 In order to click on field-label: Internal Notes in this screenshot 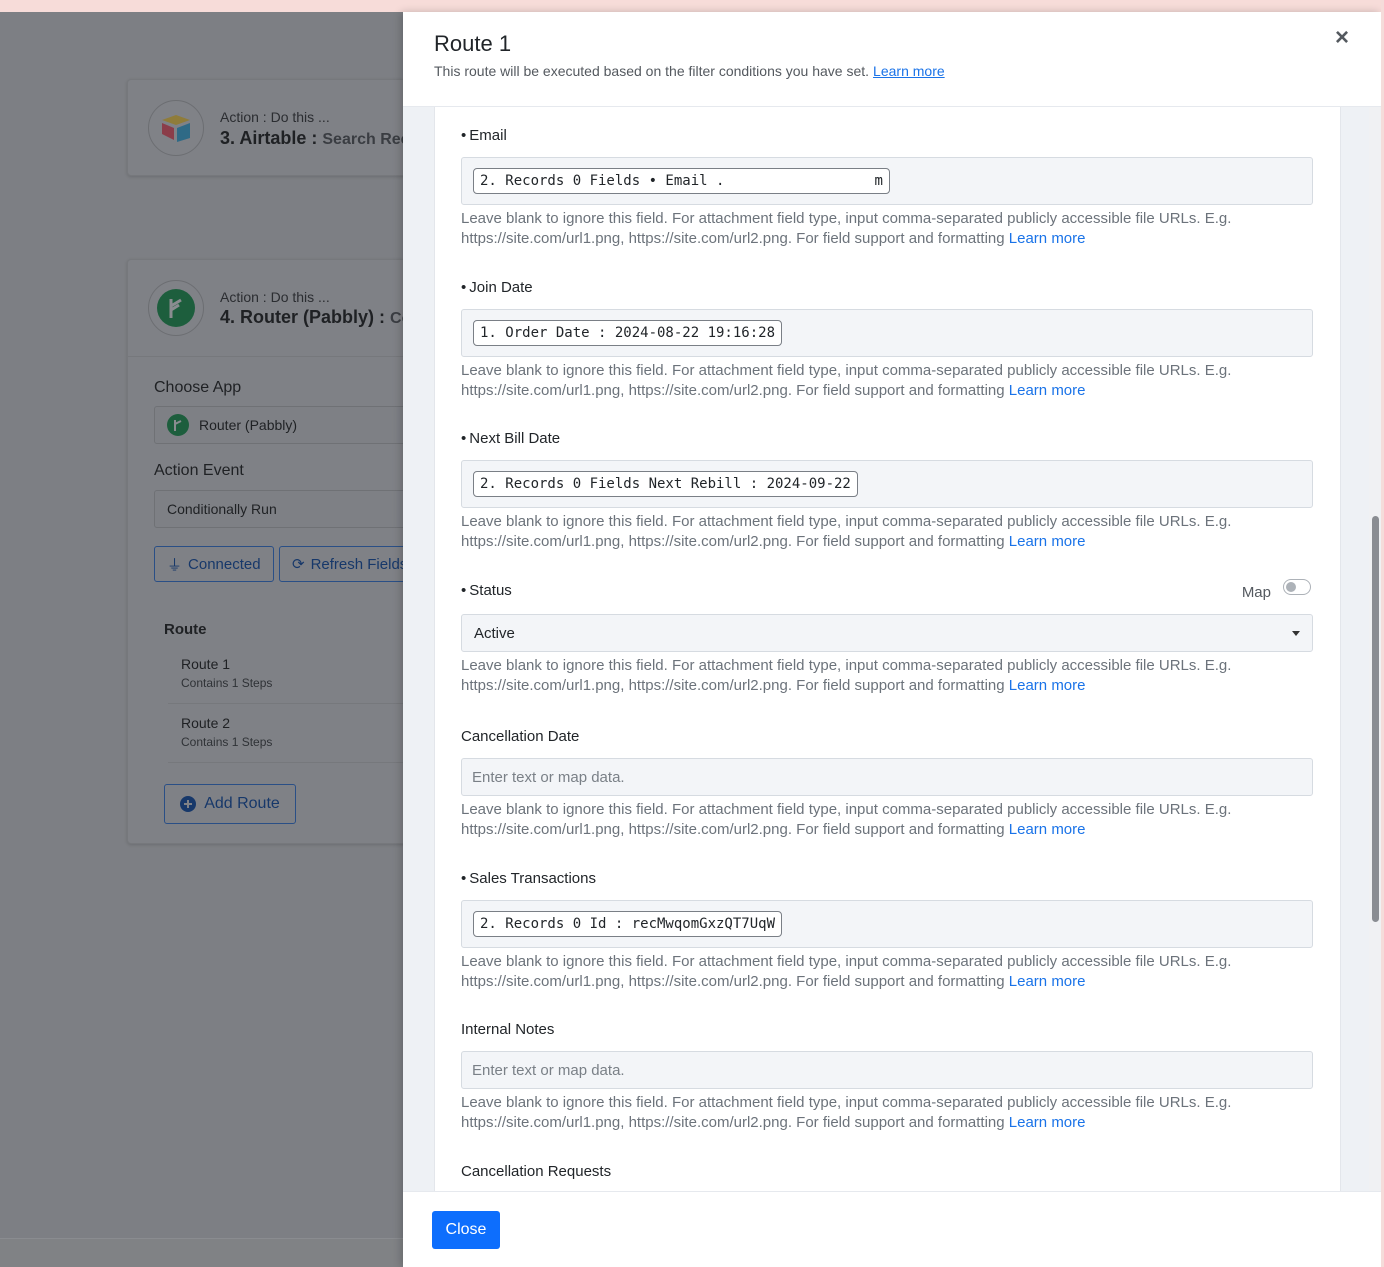, I will do `click(508, 1029)`.